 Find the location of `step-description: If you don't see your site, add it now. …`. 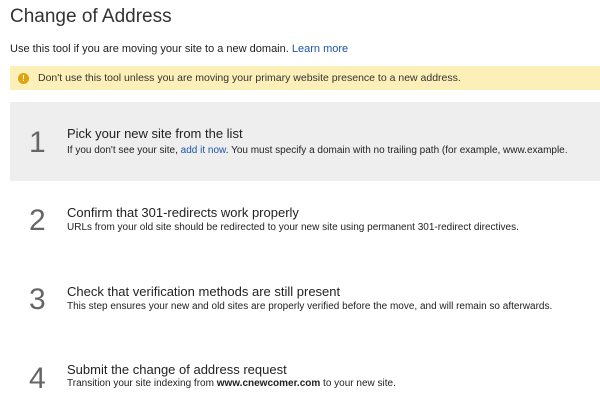

step-description: If you don't see your site, add it now. … is located at coordinates (317, 150).